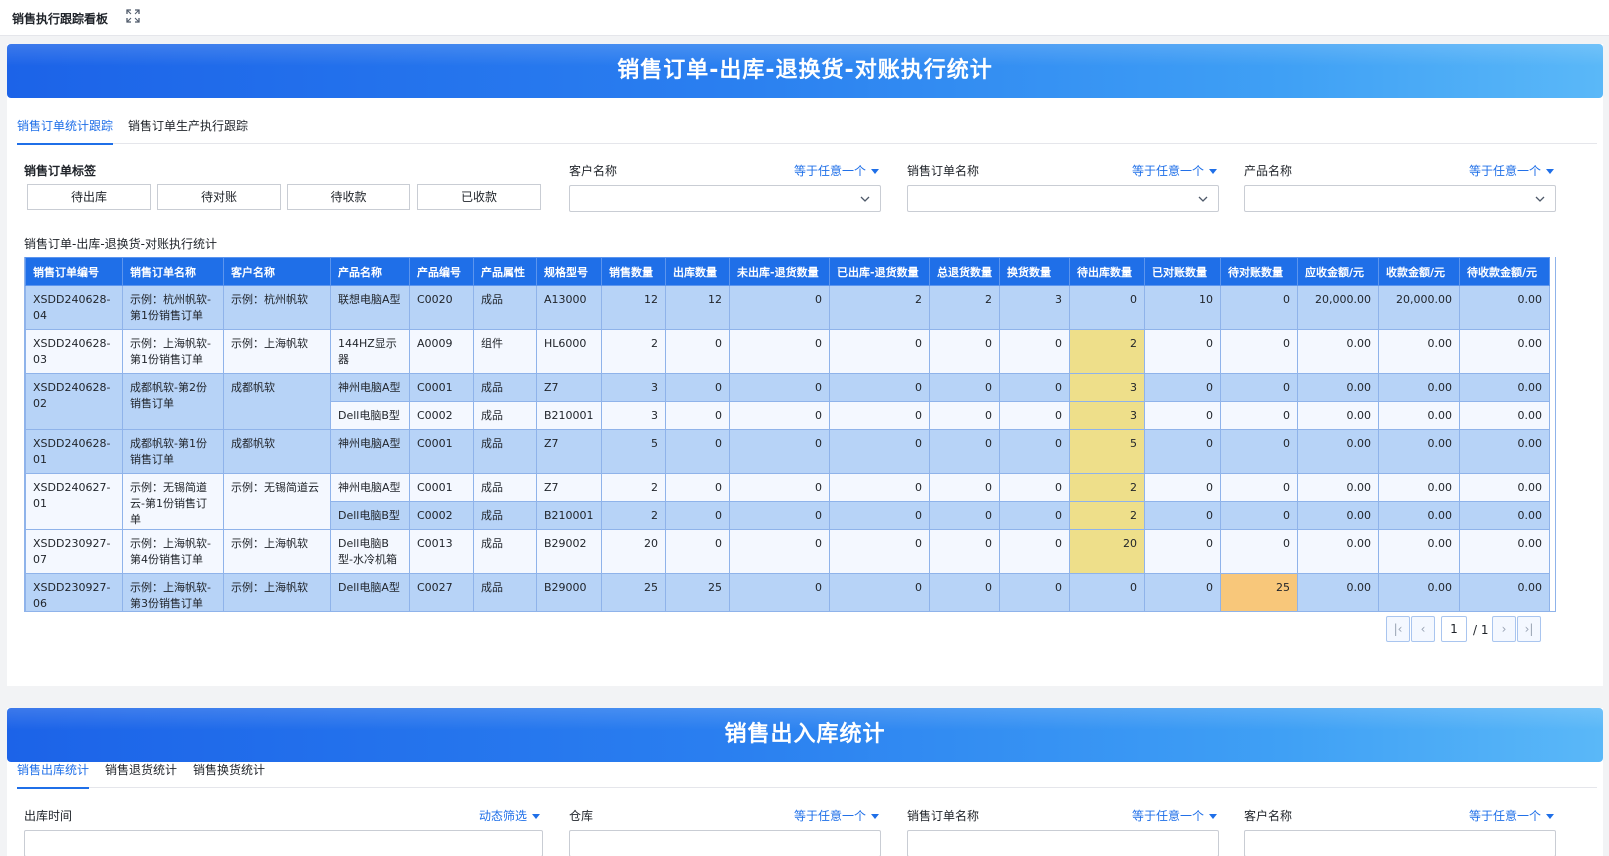 The width and height of the screenshot is (1609, 856). I want to click on tab-order-statistics: 销售订单统计跟踪, so click(65, 126).